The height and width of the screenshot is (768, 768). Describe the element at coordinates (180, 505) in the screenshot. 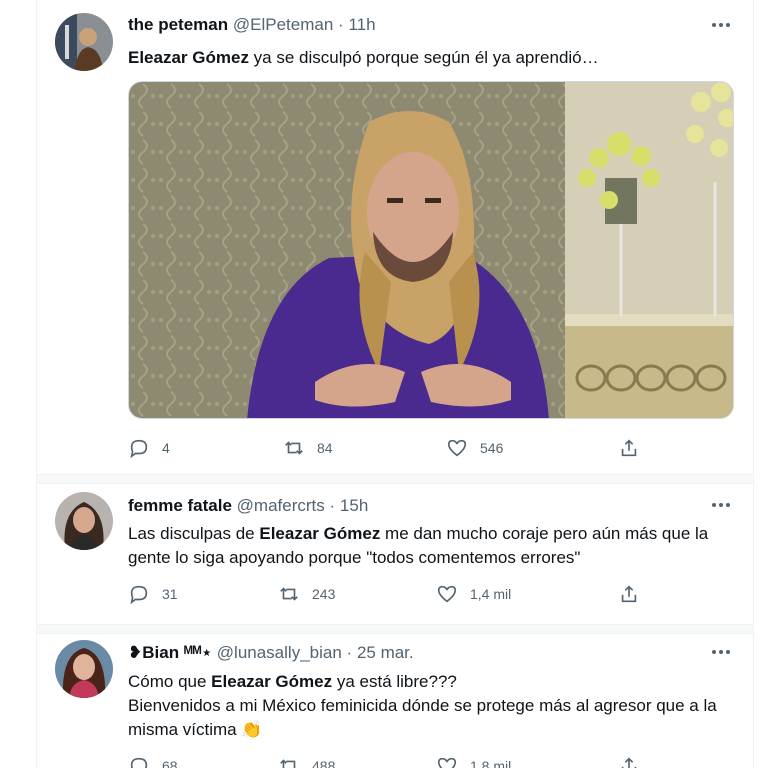

I see `display-name: femme fatale` at that location.